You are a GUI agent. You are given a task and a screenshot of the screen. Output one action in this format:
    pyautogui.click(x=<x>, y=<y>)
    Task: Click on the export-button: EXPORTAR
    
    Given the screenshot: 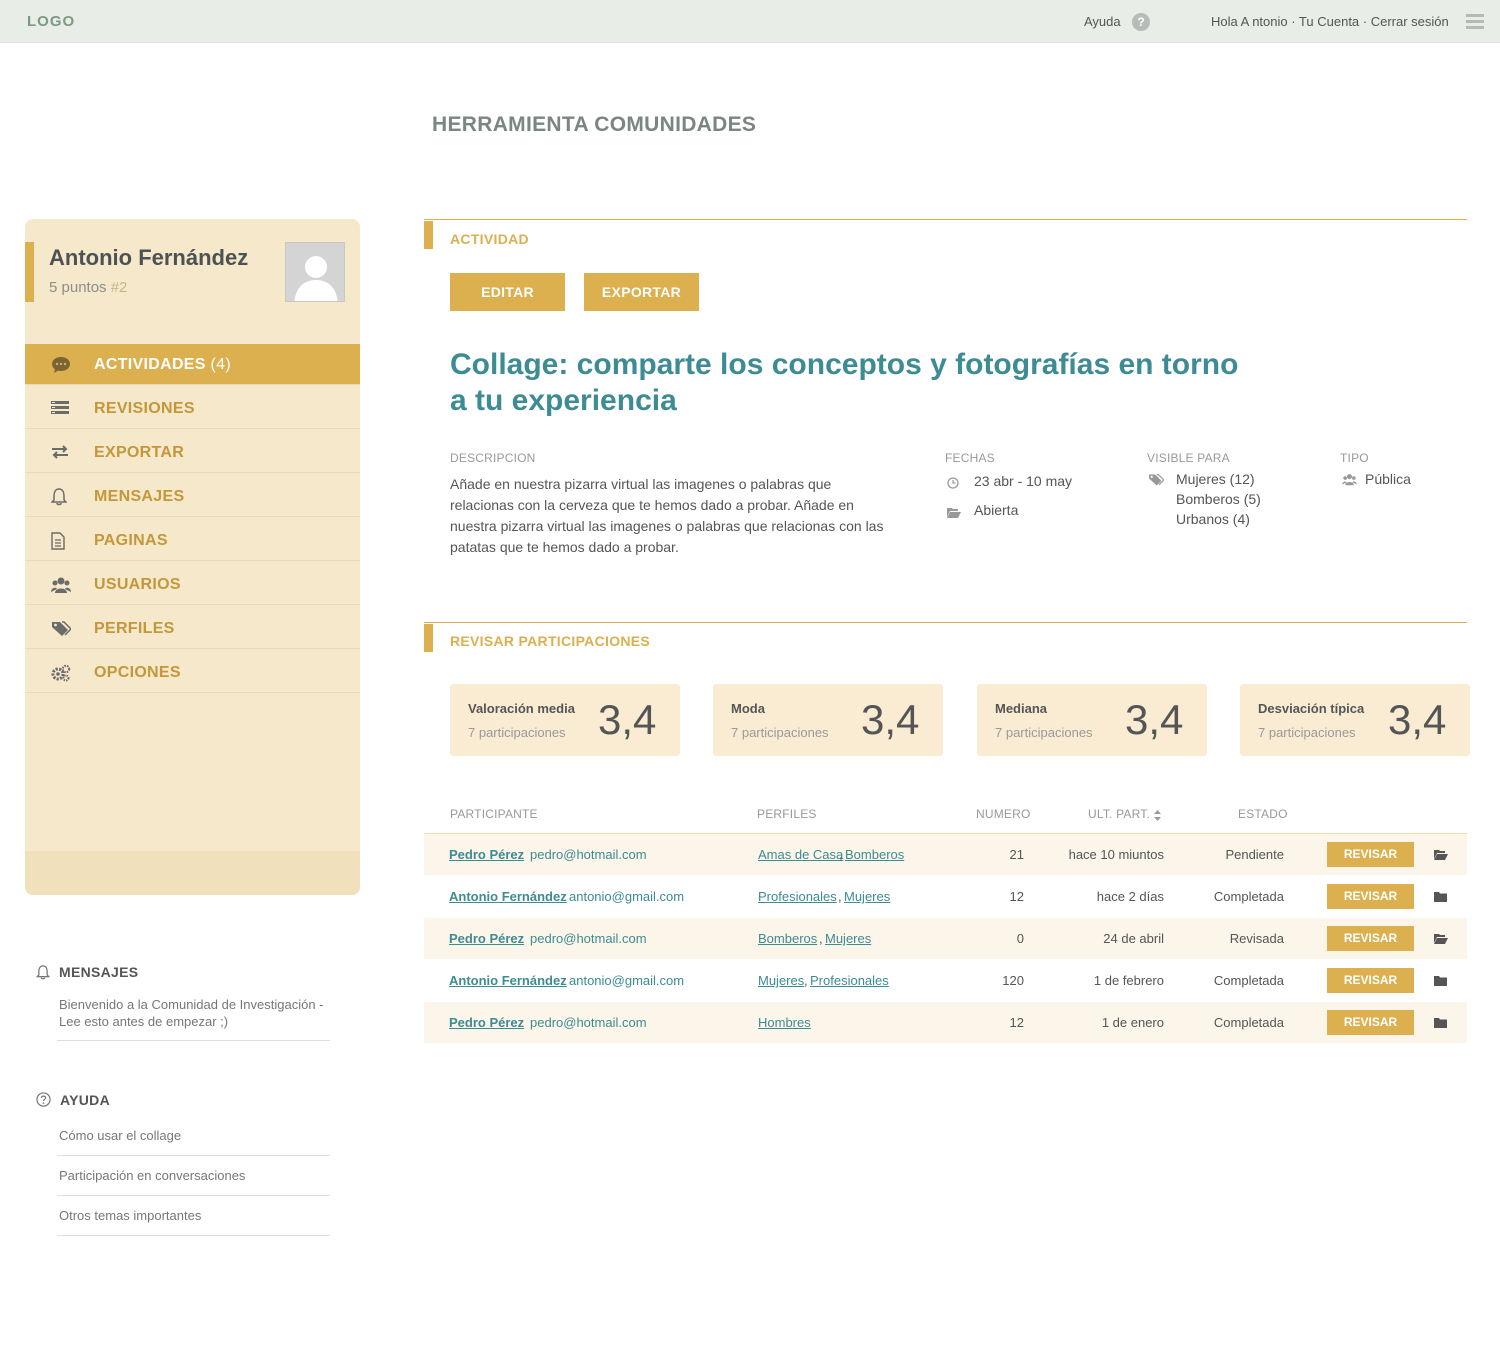 What is the action you would take?
    pyautogui.click(x=641, y=292)
    